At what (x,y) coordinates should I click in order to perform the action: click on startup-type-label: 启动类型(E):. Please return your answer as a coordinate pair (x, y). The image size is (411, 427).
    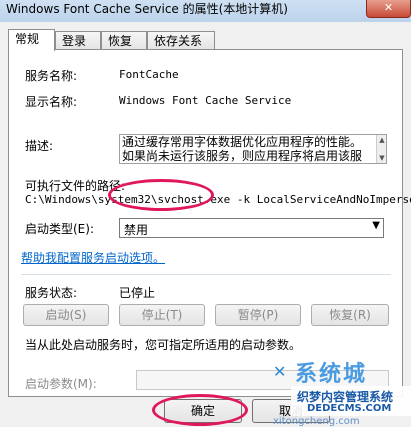
    Looking at the image, I should click on (59, 229).